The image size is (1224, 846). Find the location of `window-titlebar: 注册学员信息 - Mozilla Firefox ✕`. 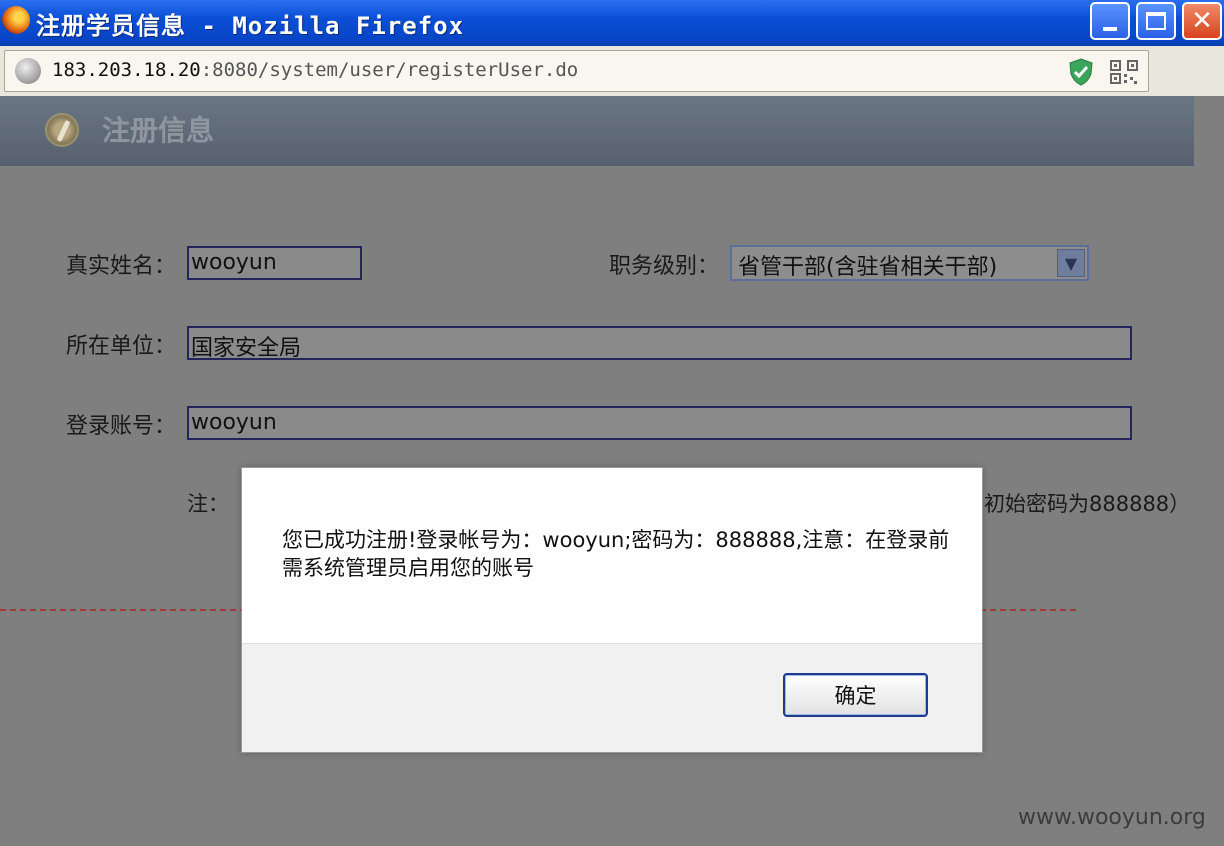

window-titlebar: 注册学员信息 - Mozilla Firefox ✕ is located at coordinates (612, 23).